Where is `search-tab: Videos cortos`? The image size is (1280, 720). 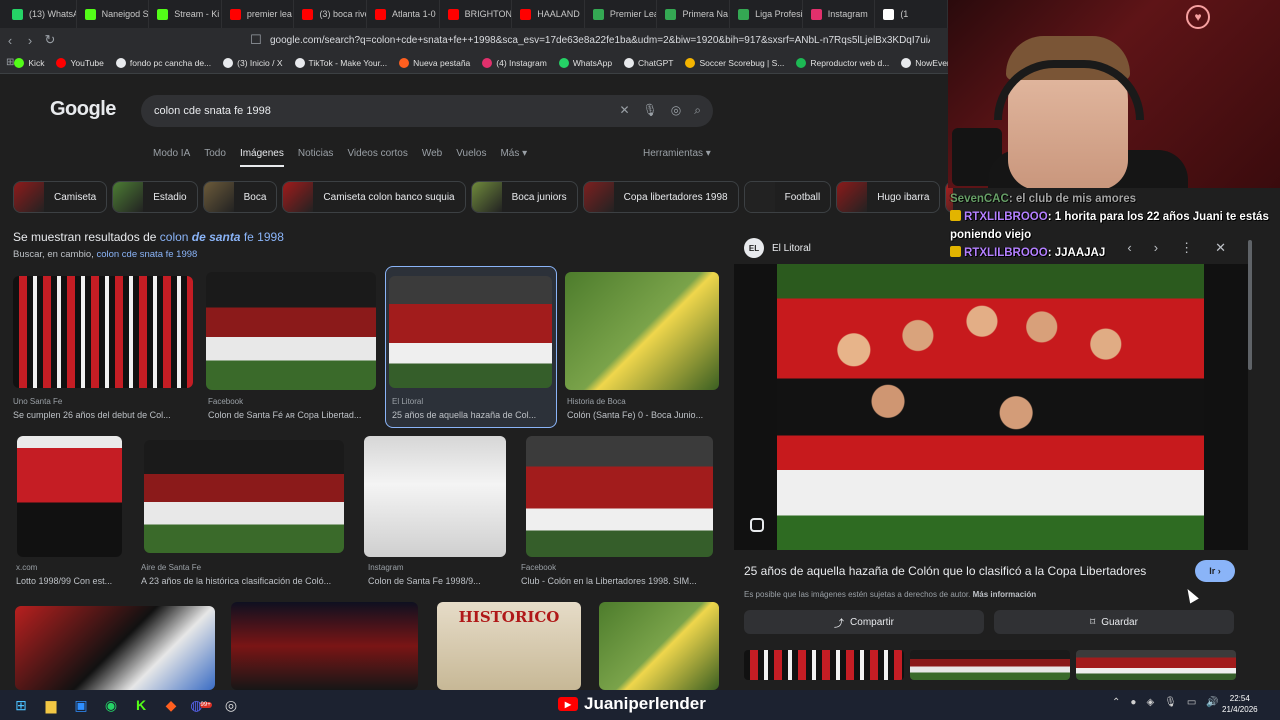 search-tab: Videos cortos is located at coordinates (377, 157).